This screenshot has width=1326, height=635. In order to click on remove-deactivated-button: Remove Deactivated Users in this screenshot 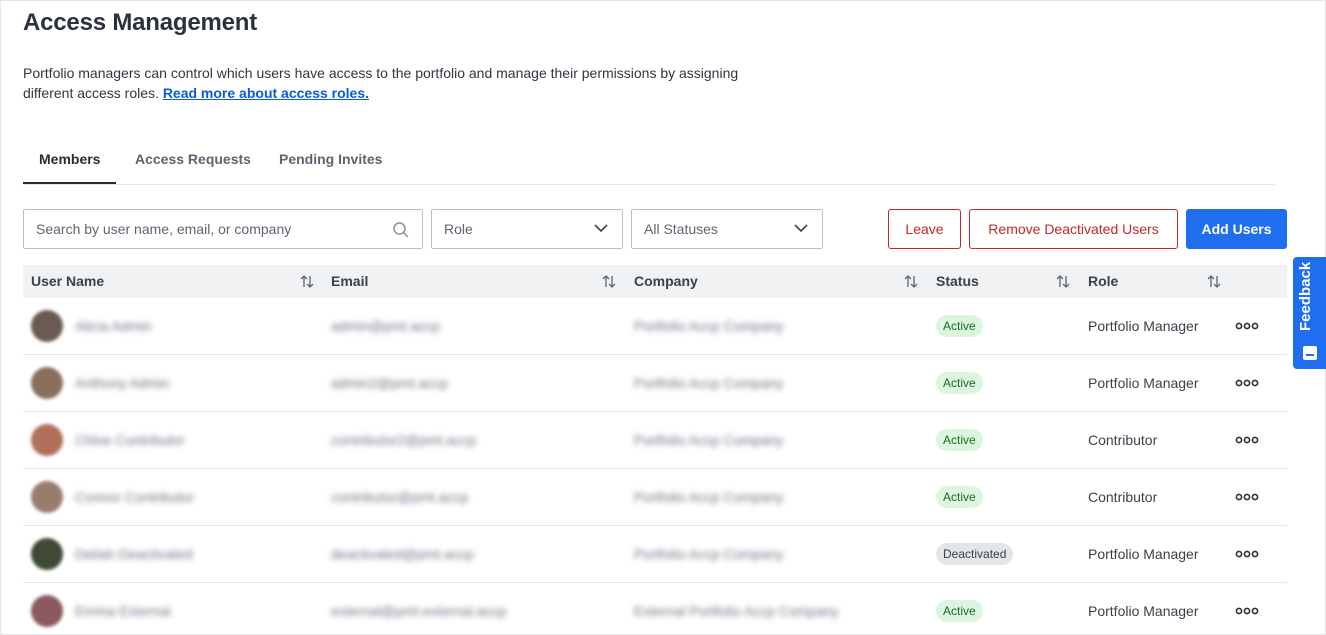, I will do `click(1073, 229)`.